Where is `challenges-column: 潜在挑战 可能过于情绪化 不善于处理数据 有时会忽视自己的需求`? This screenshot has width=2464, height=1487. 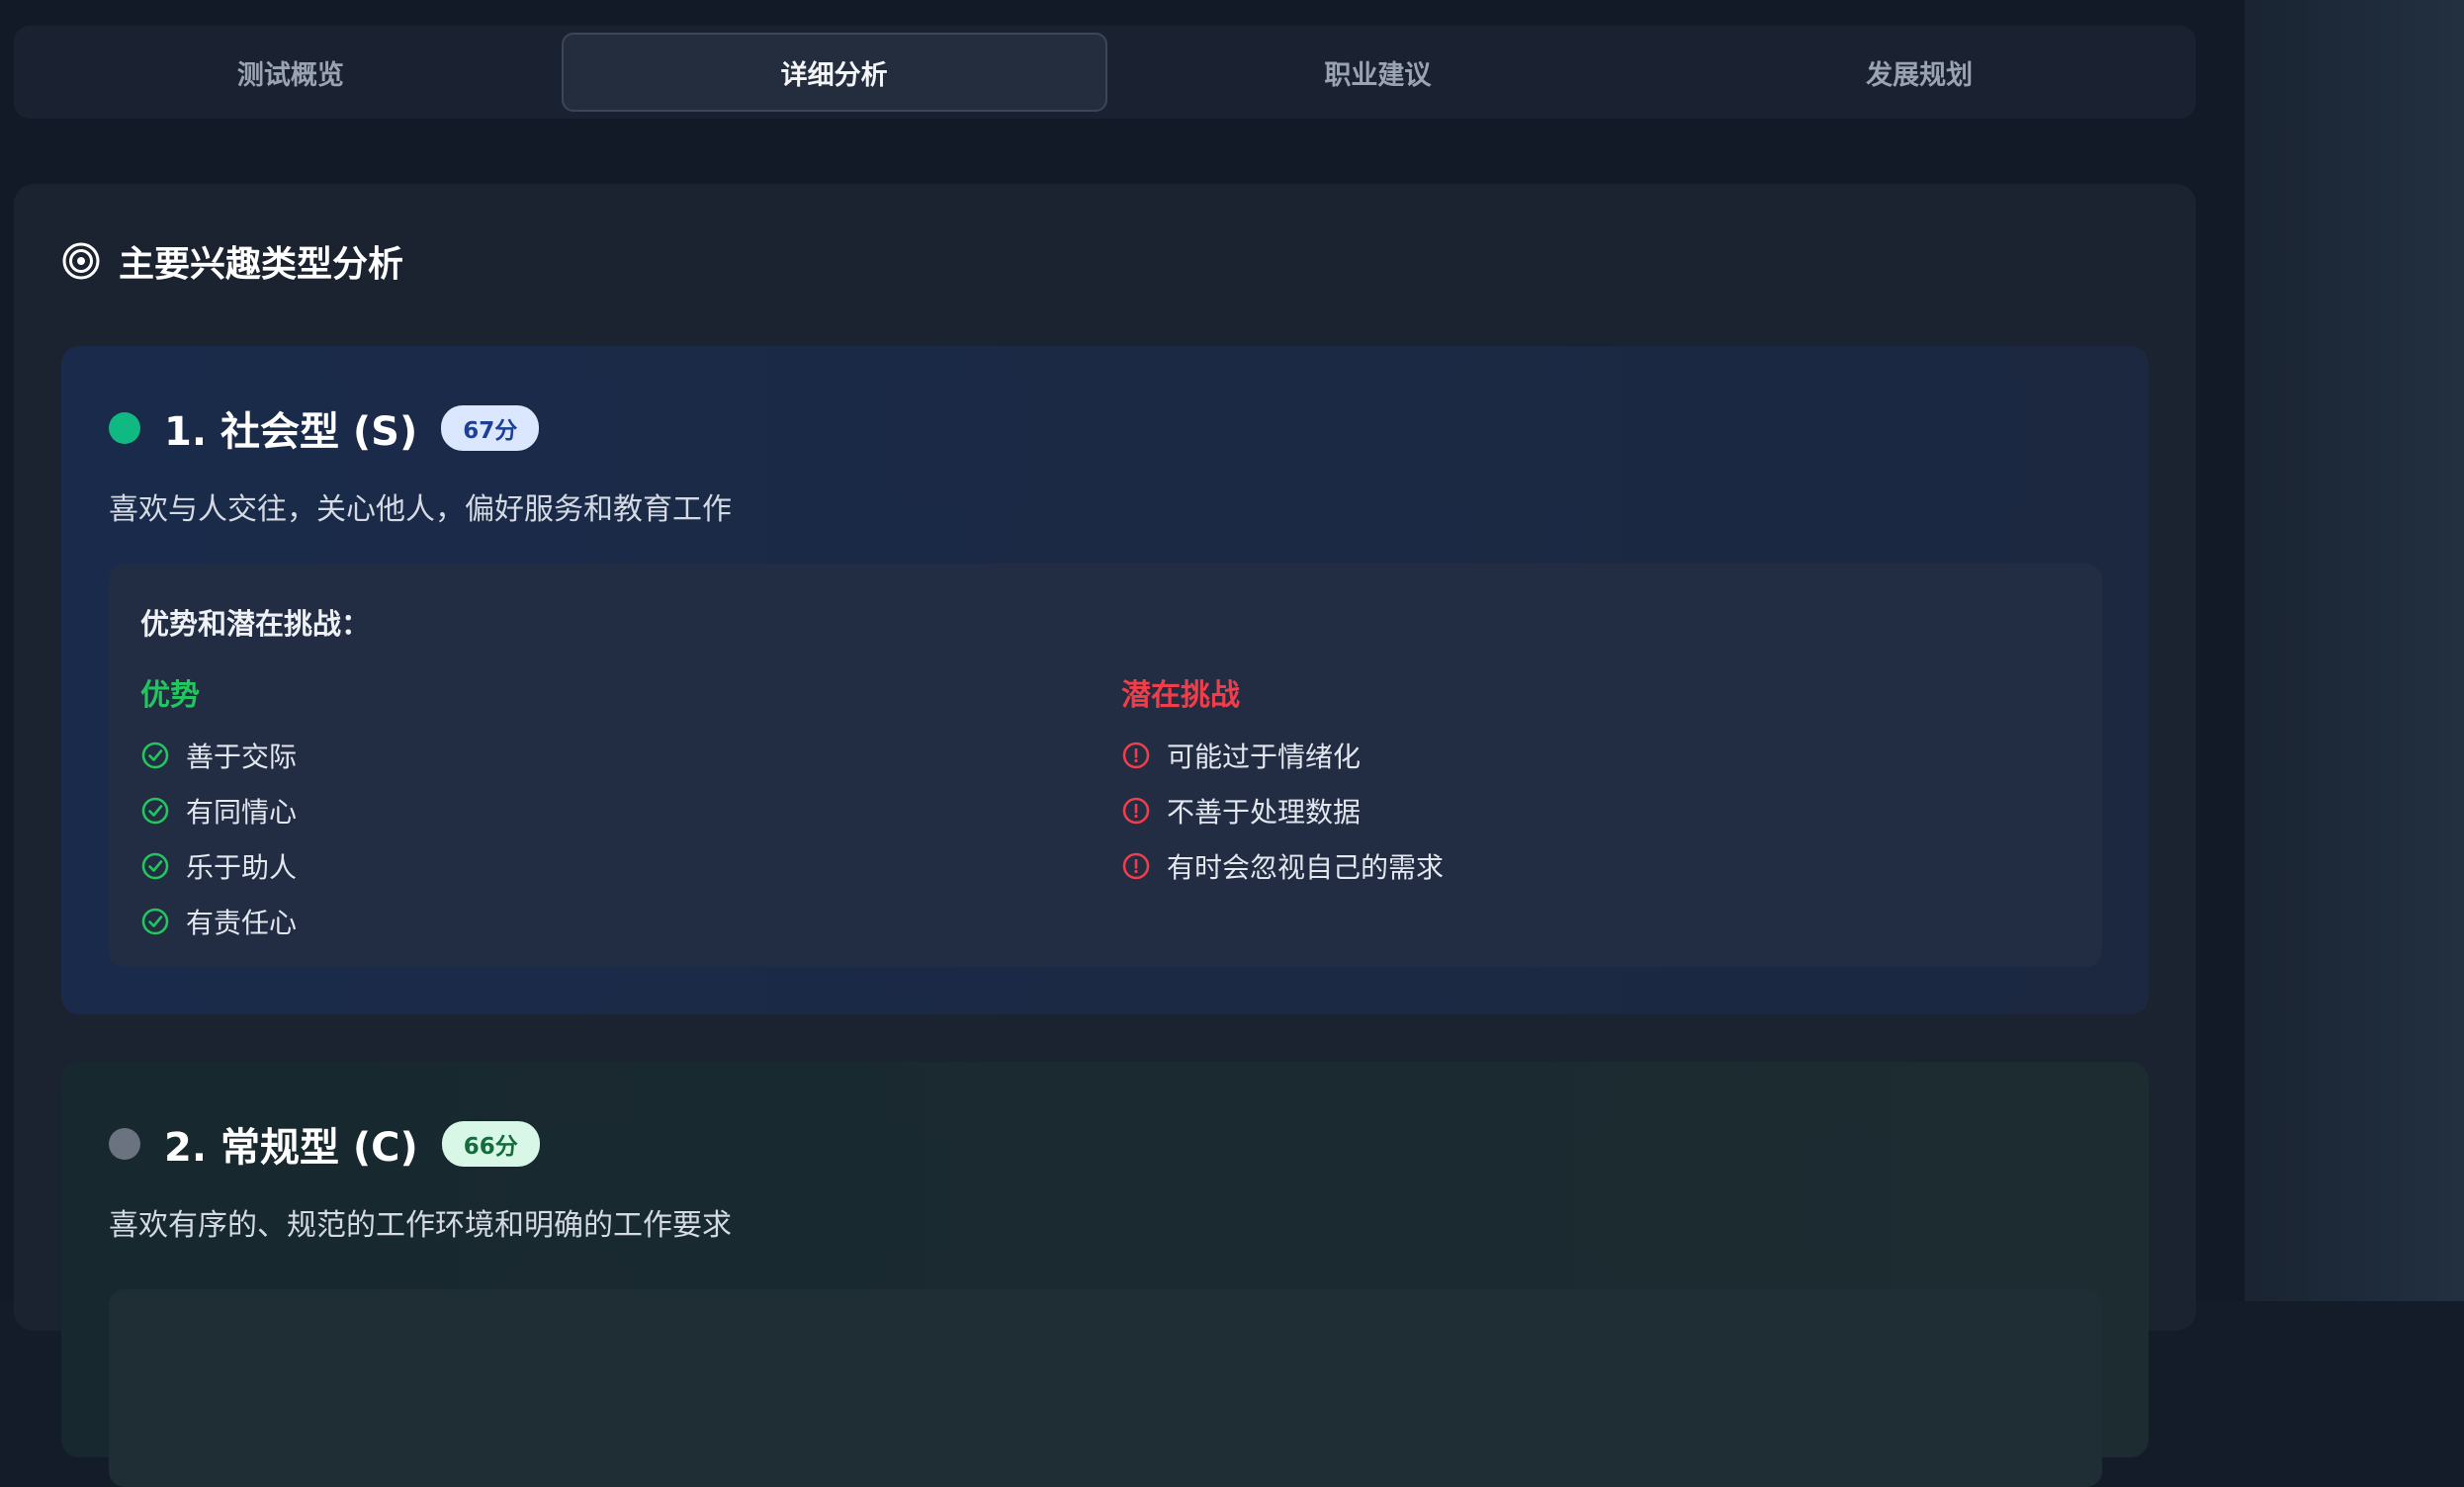 challenges-column: 潜在挑战 可能过于情绪化 不善于处理数据 有时会忽视自己的需求 is located at coordinates (1282, 782).